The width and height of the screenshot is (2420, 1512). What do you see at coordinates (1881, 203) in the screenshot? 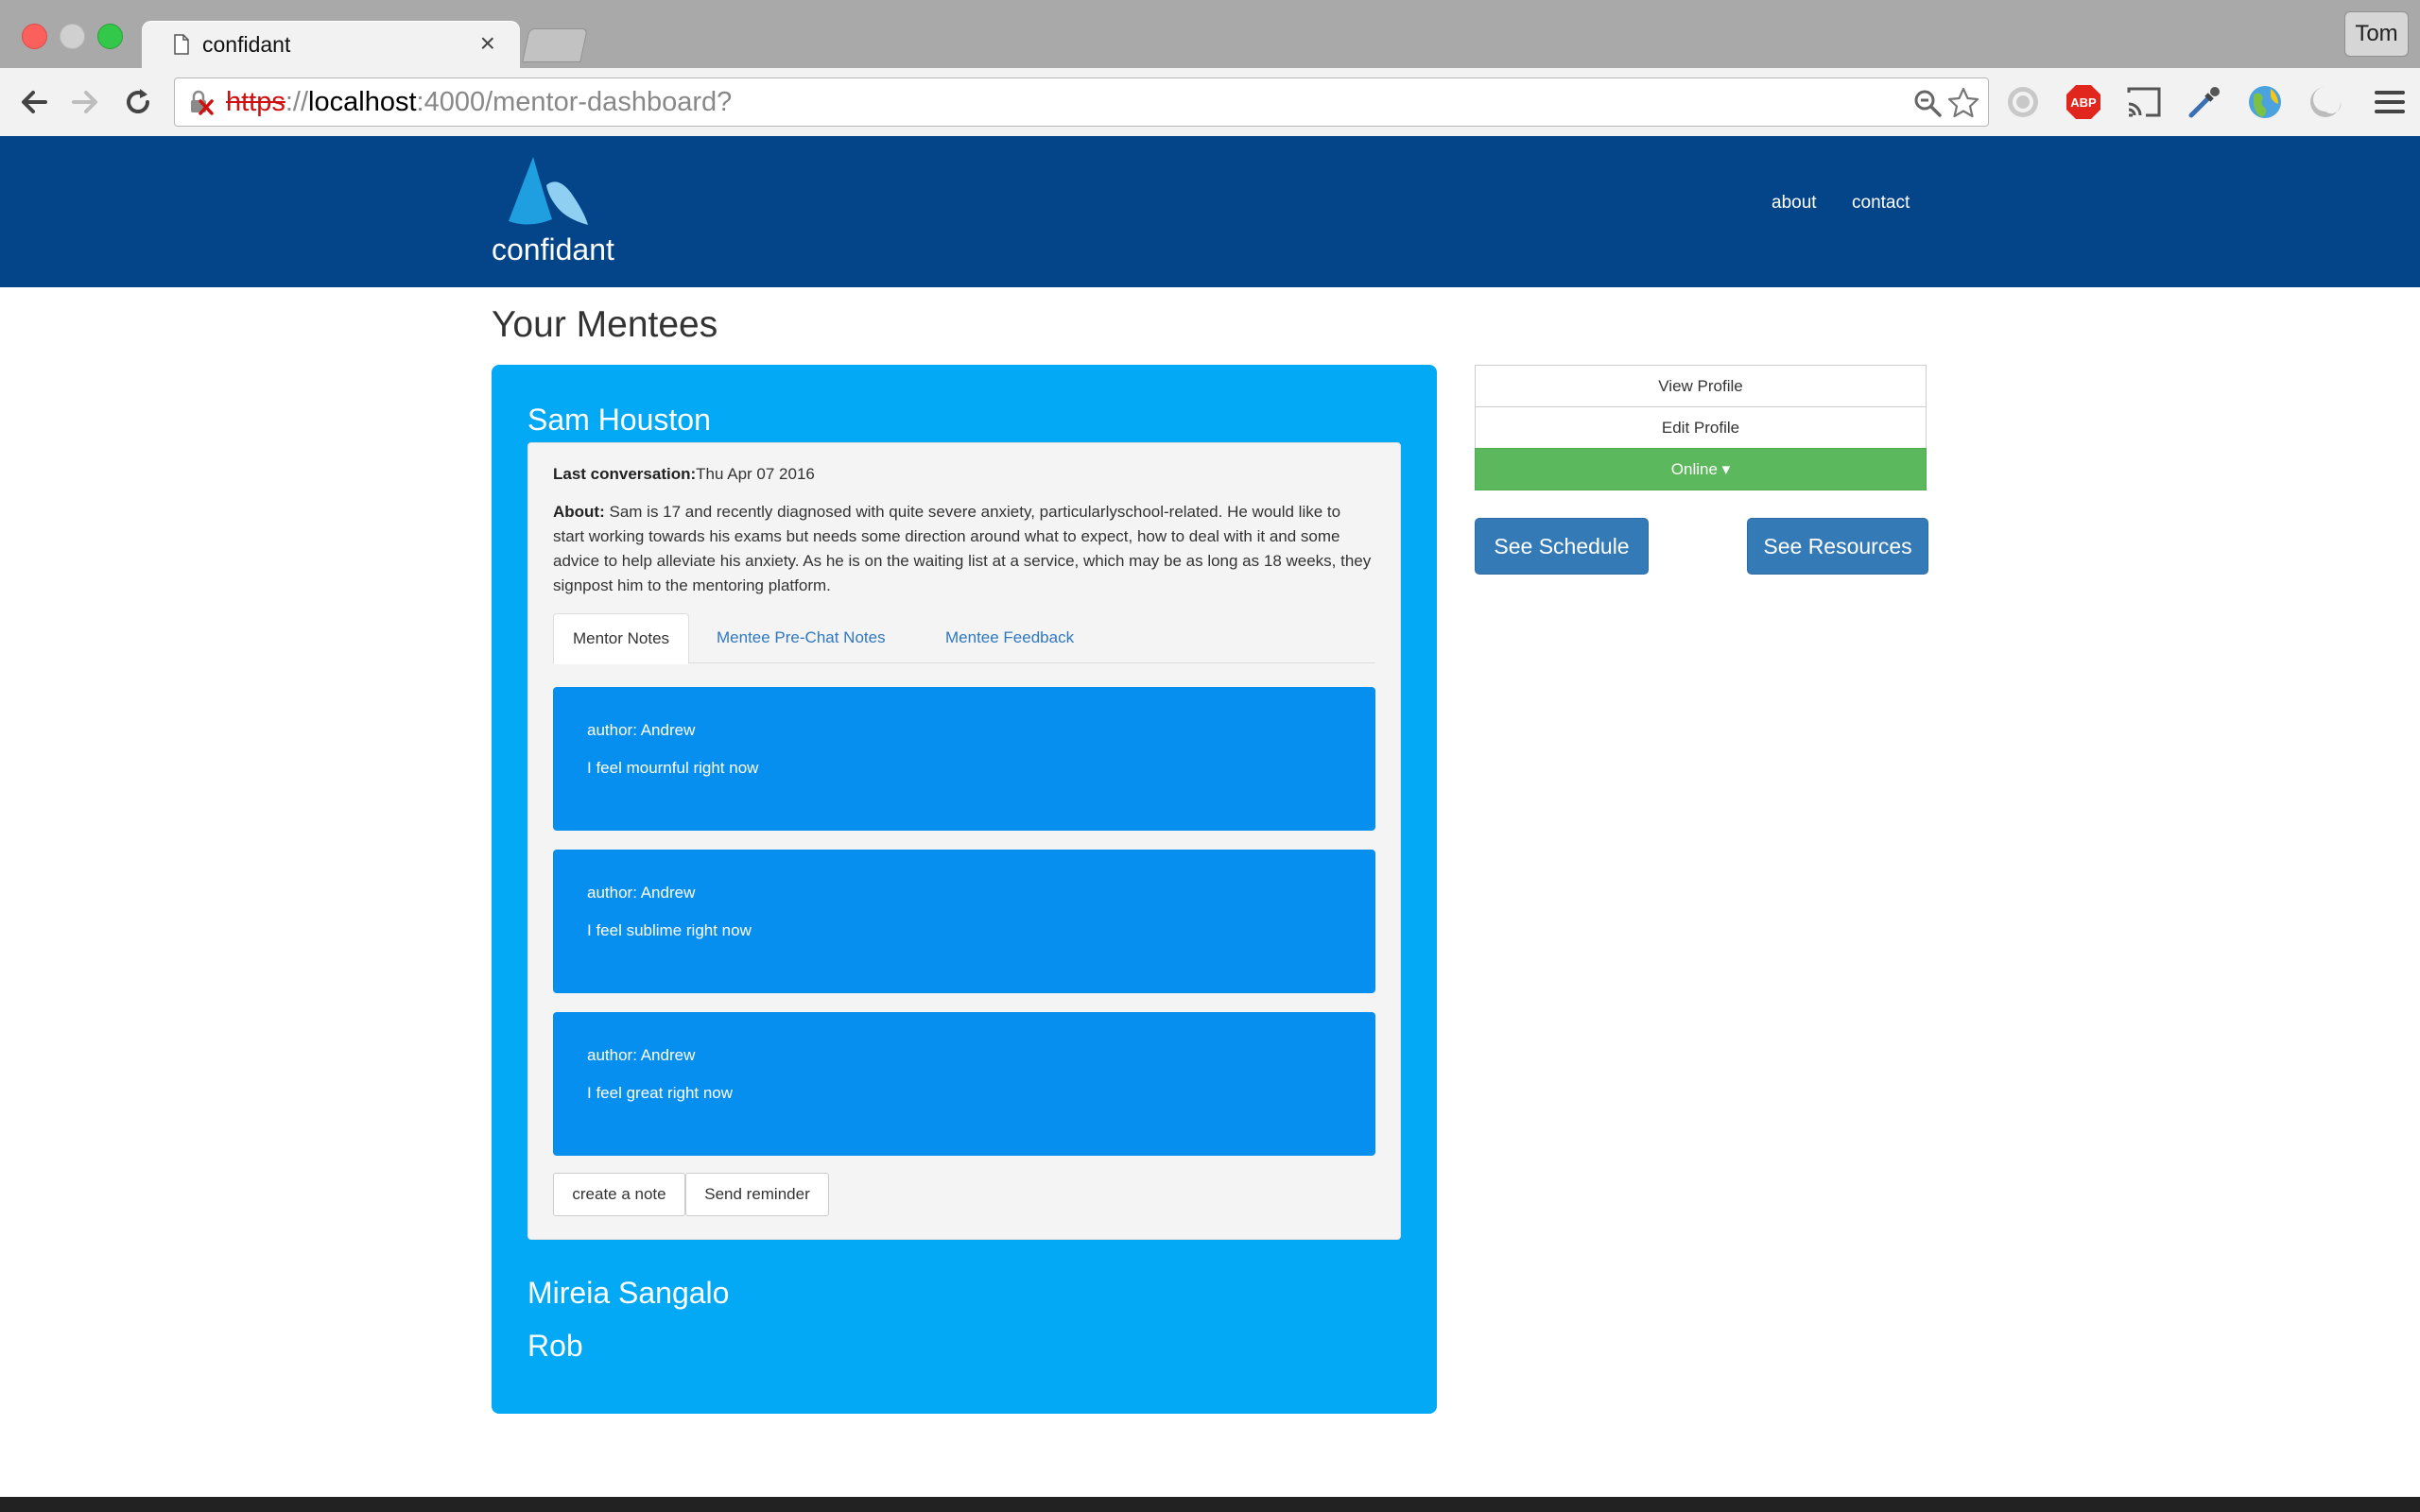
I see `nav-contact-link: contact` at bounding box center [1881, 203].